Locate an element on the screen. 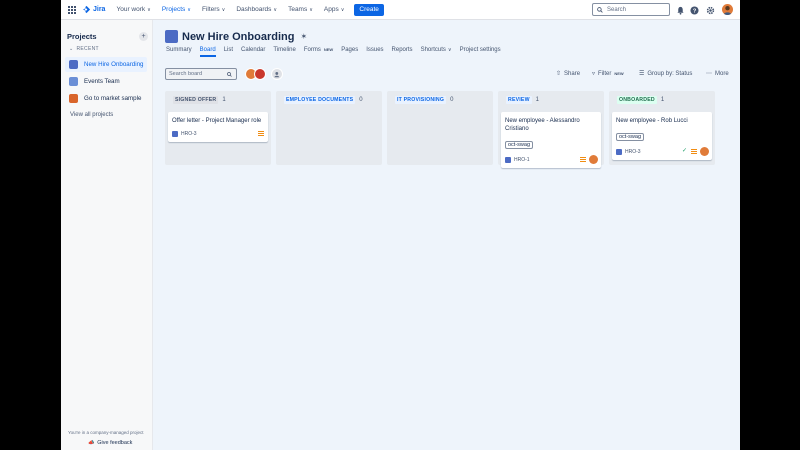 The width and height of the screenshot is (800, 450). sidebar-project-item: Go to market sample is located at coordinates (106, 98).